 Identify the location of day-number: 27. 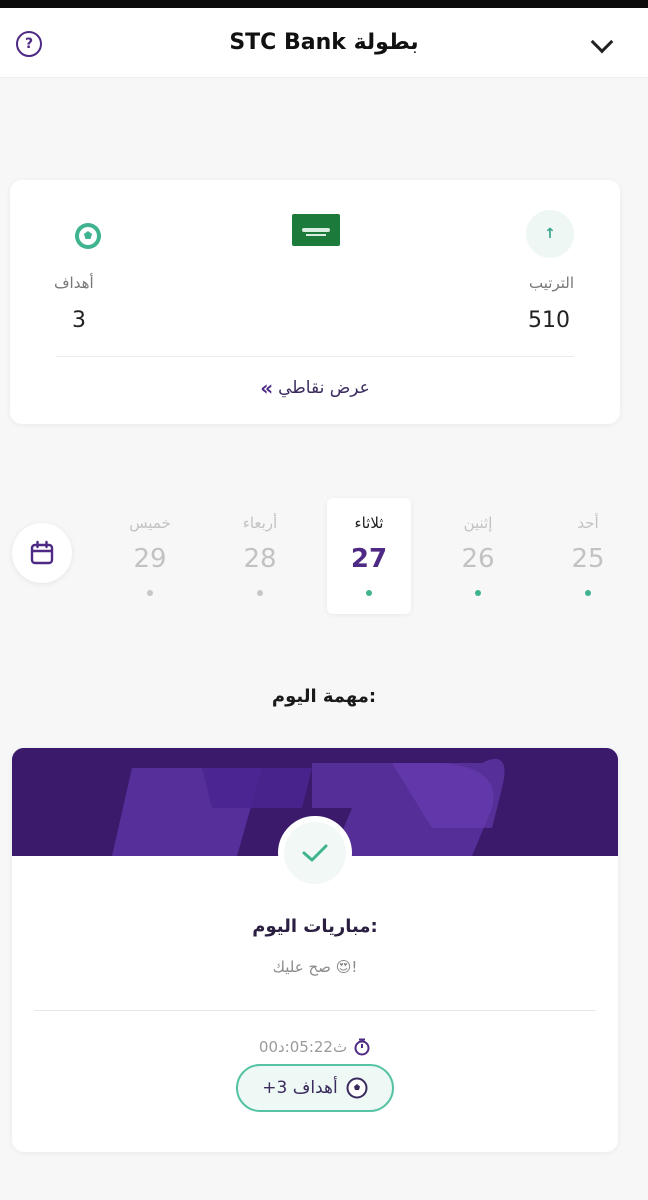
(369, 559).